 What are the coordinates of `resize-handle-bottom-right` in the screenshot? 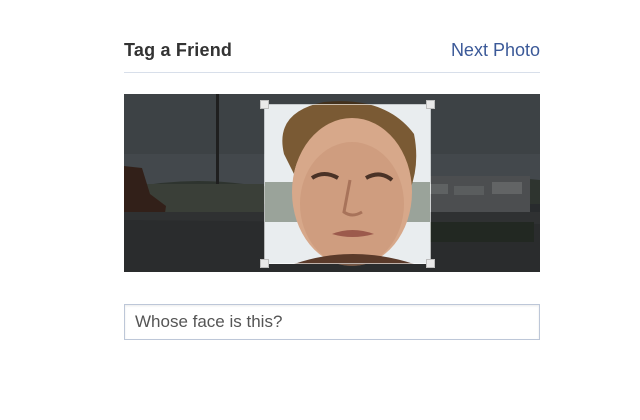 It's located at (430, 263).